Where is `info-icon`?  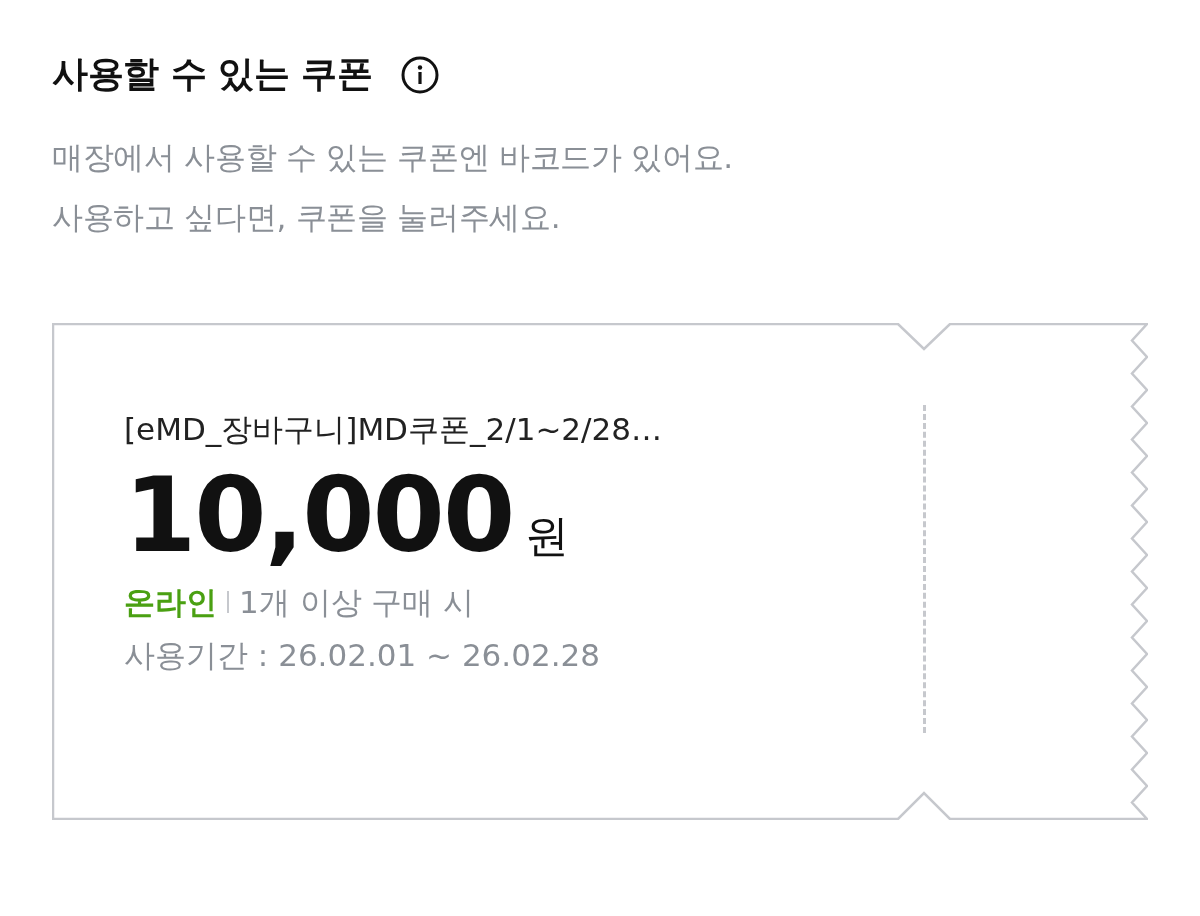
info-icon is located at coordinates (420, 74).